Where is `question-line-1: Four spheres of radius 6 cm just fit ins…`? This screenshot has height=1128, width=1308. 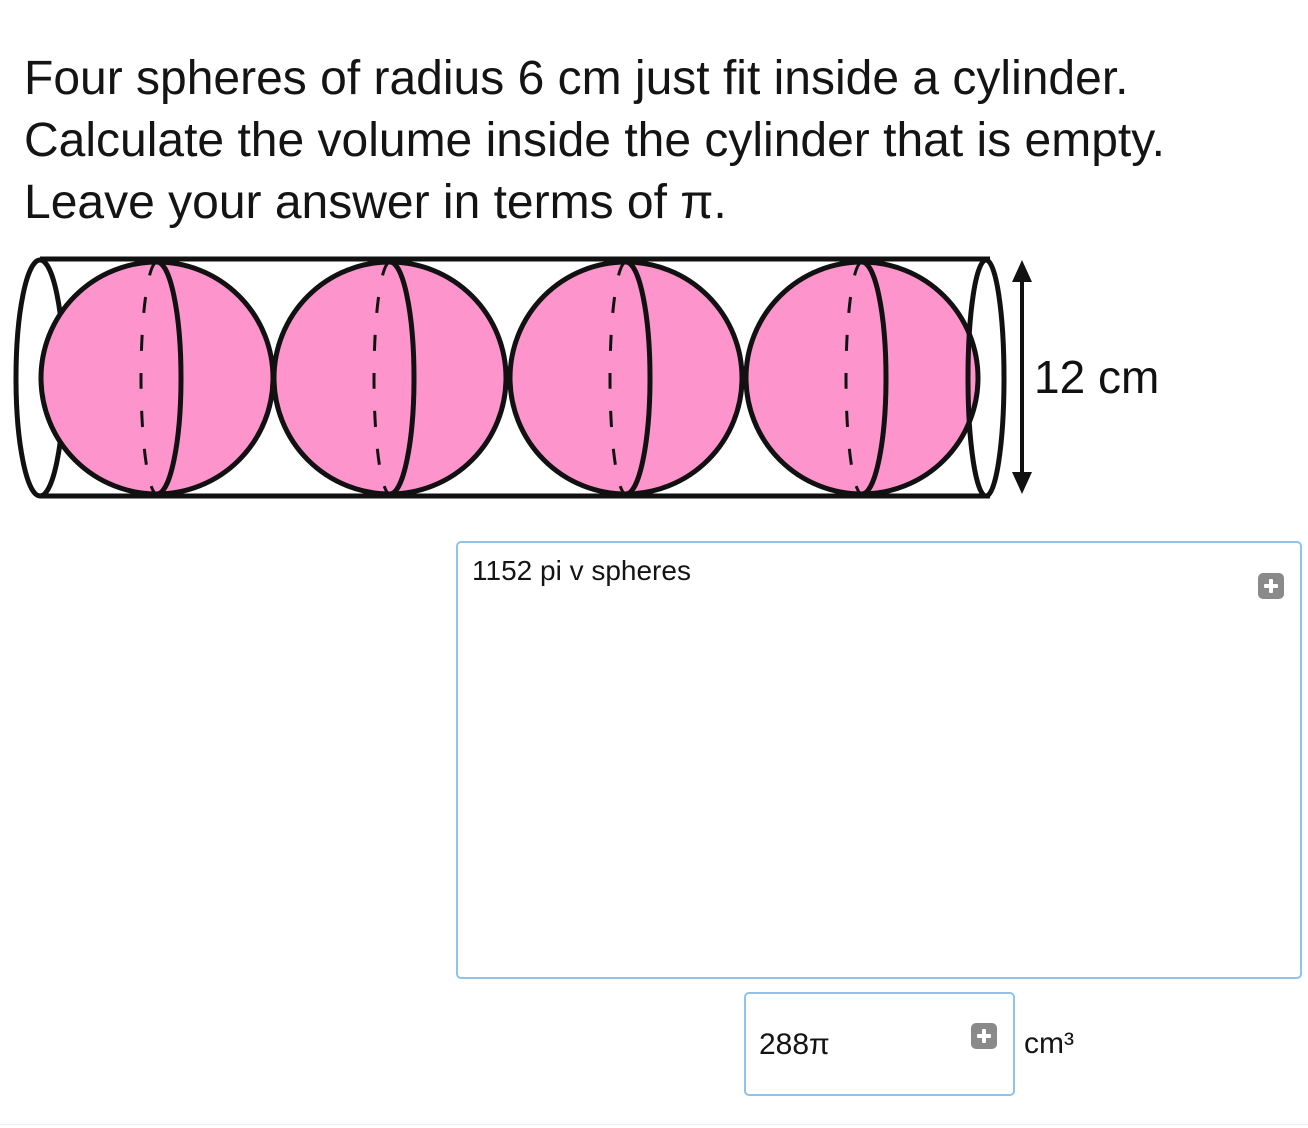
question-line-1: Four spheres of radius 6 cm just fit ins… is located at coordinates (576, 78).